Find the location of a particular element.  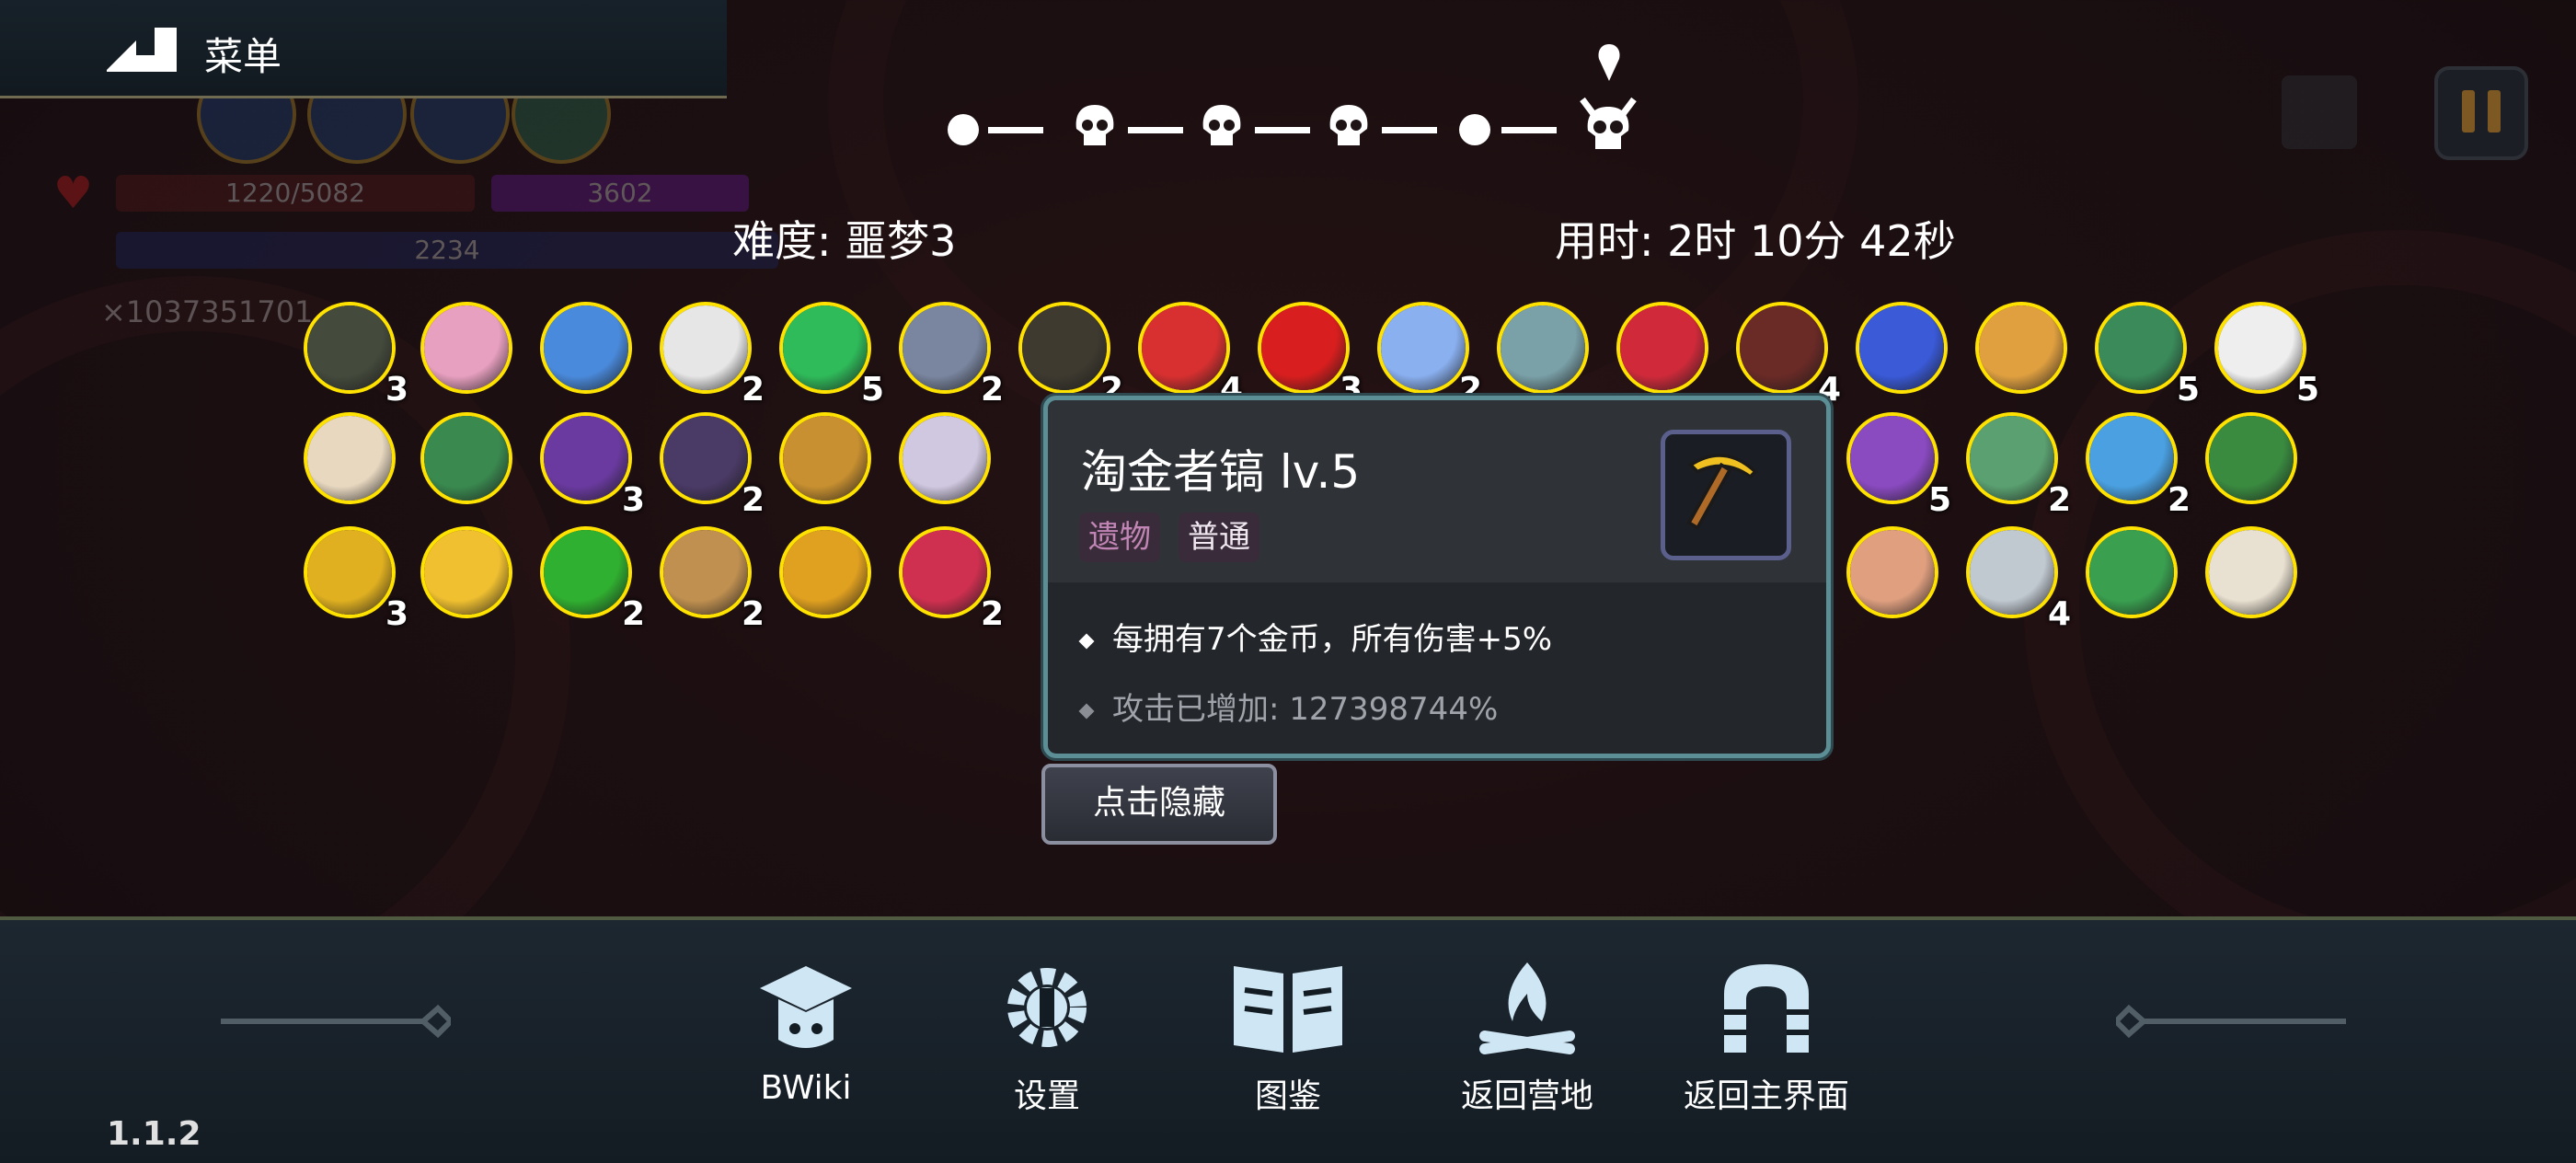

nav-settings: 设置 is located at coordinates (1047, 1037).